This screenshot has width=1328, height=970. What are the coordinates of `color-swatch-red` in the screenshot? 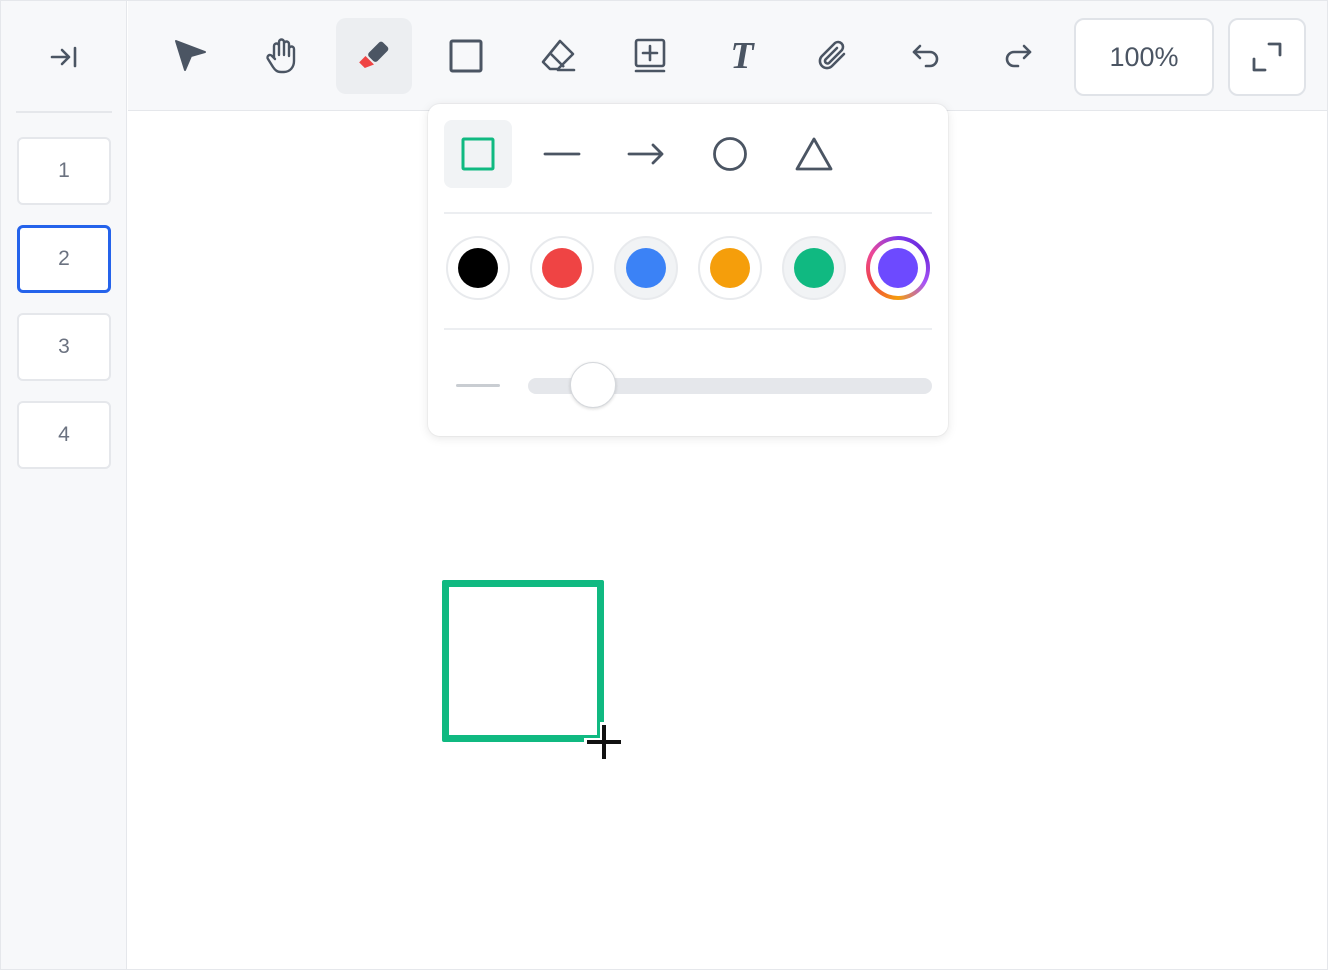 It's located at (562, 268).